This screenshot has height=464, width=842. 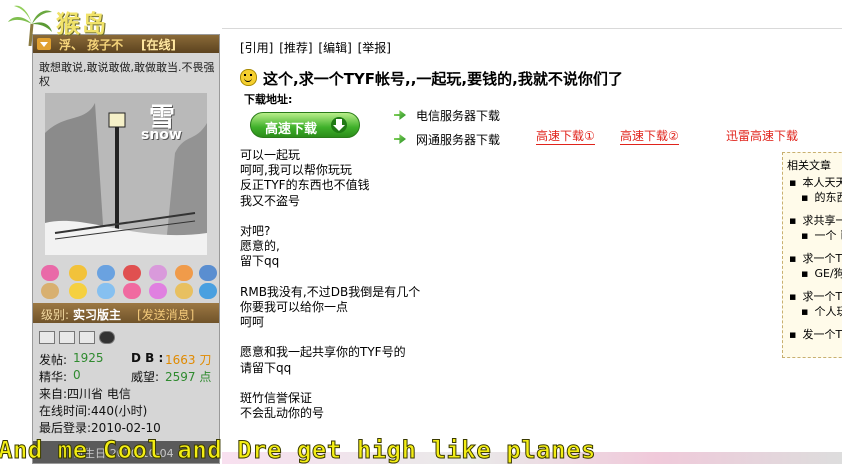 I want to click on essence-label: 精华:, so click(x=53, y=377).